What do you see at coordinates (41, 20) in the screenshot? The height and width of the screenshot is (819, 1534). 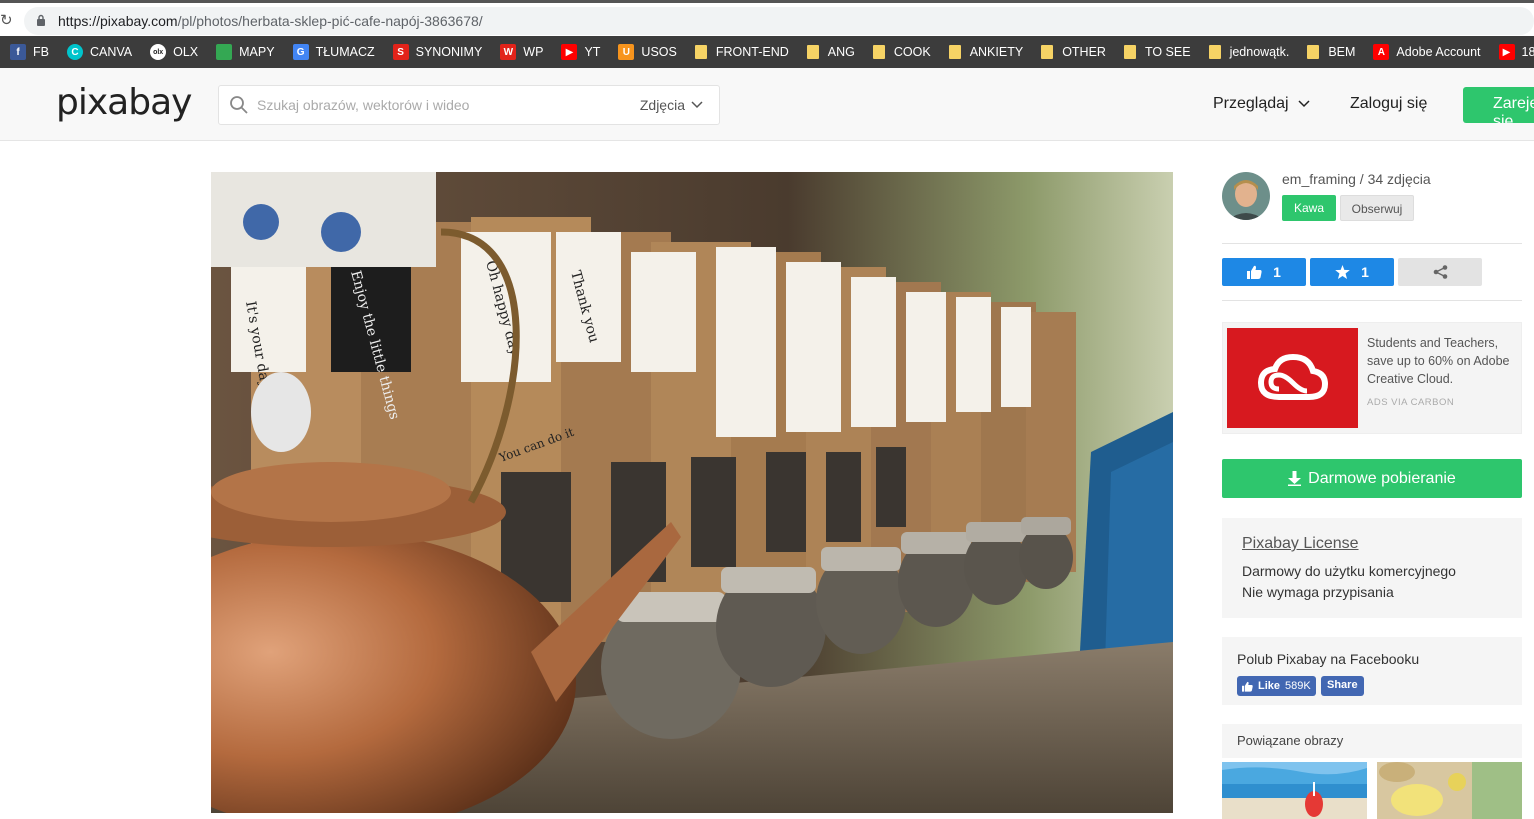 I see `lock-icon` at bounding box center [41, 20].